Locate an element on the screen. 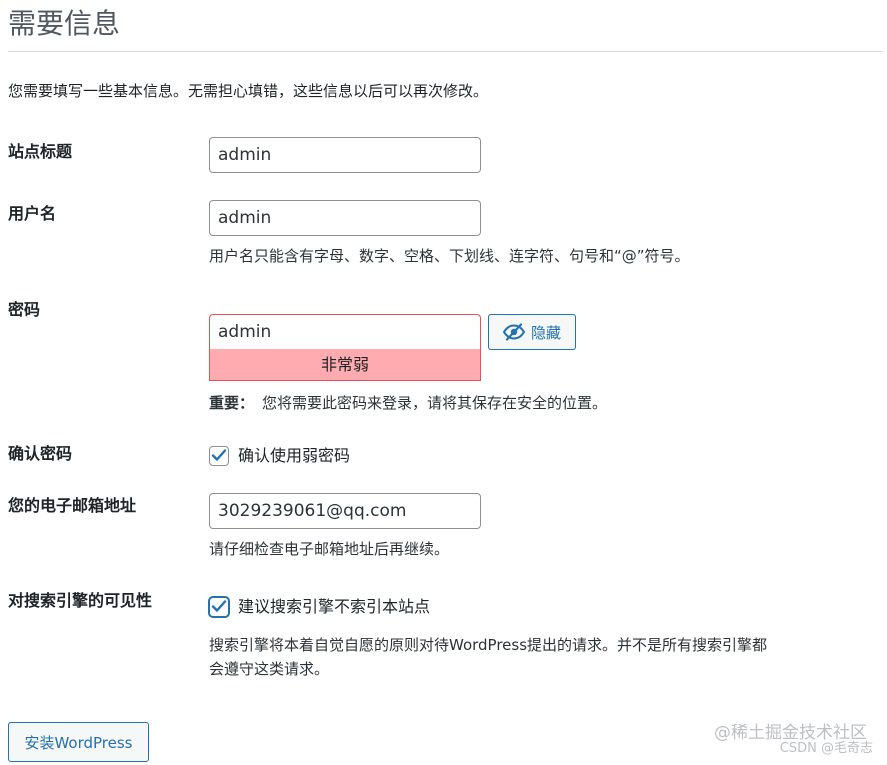 The image size is (887, 765). hide-button-label: 隐藏 is located at coordinates (545, 332).